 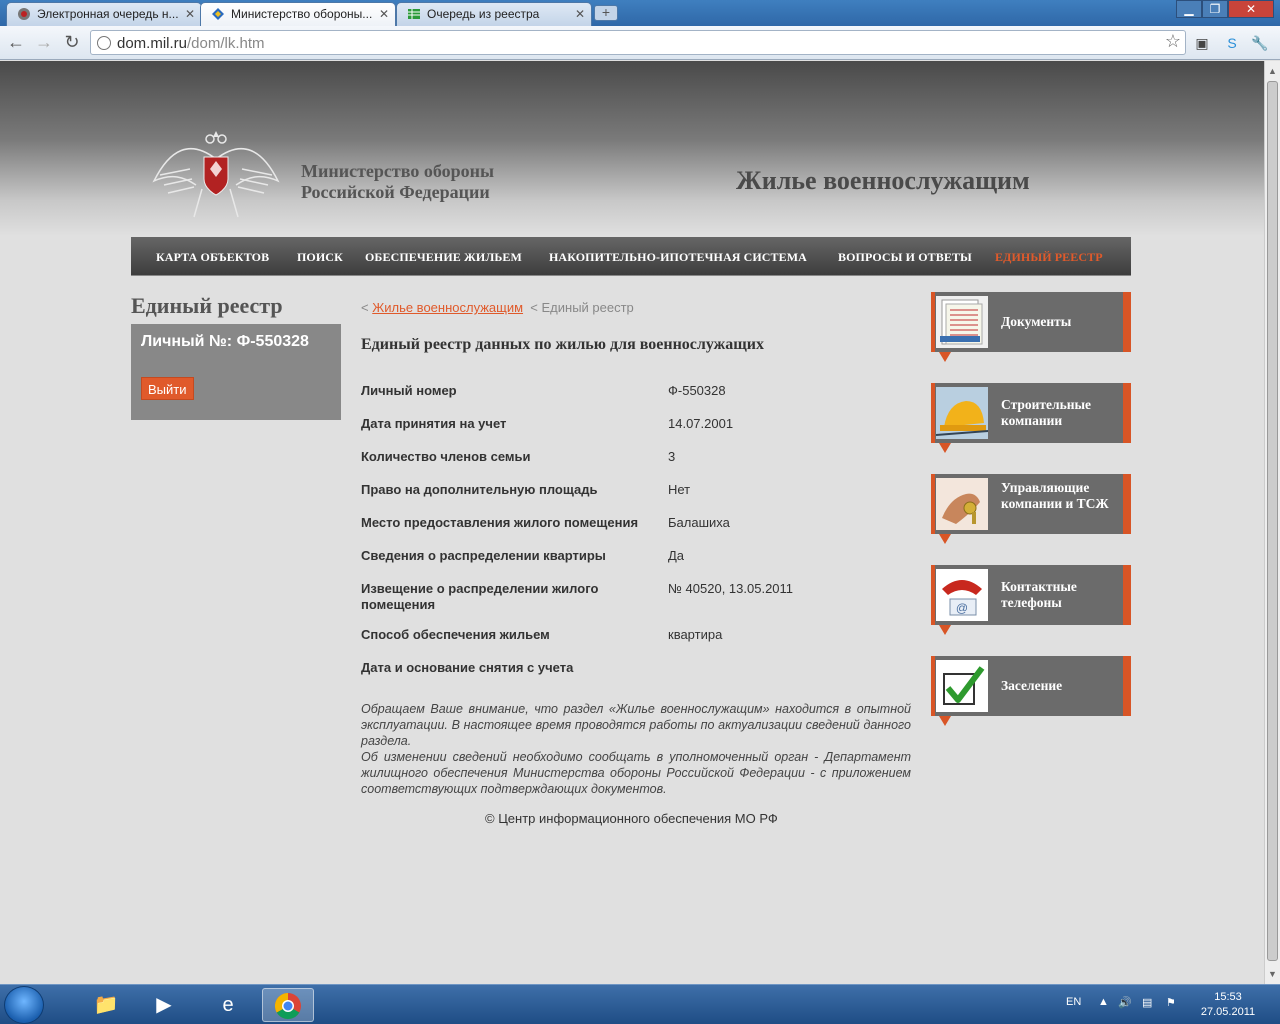 I want to click on info-label: Дата принятия на учет, so click(x=434, y=423).